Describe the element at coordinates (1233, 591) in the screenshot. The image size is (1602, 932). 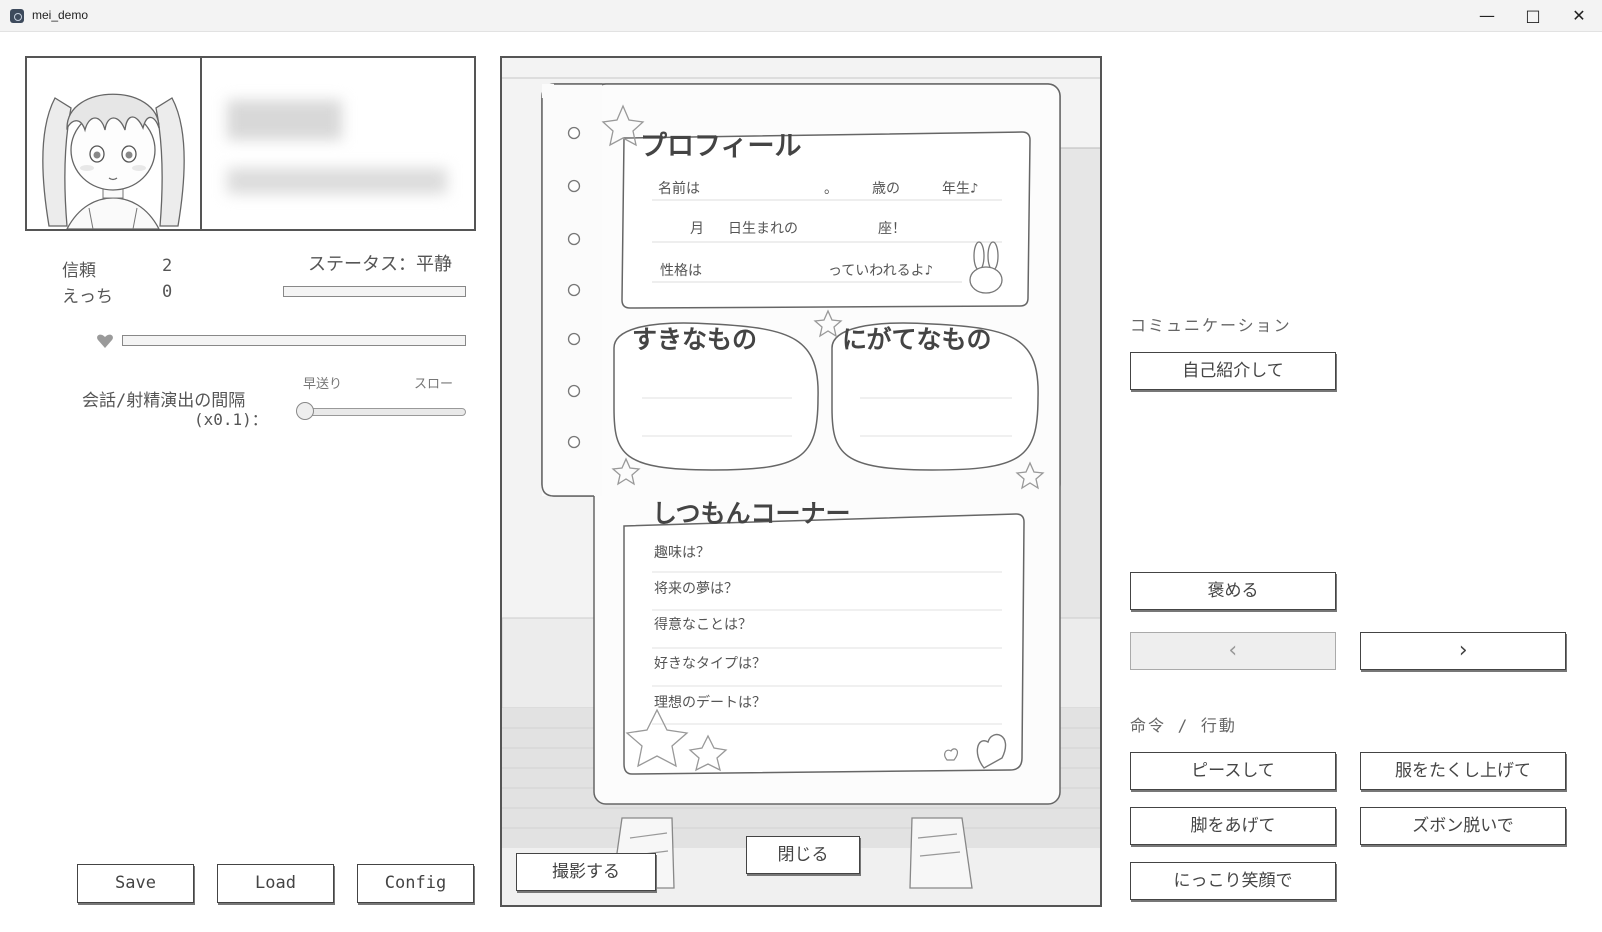
I see `praise-button: 褒める` at that location.